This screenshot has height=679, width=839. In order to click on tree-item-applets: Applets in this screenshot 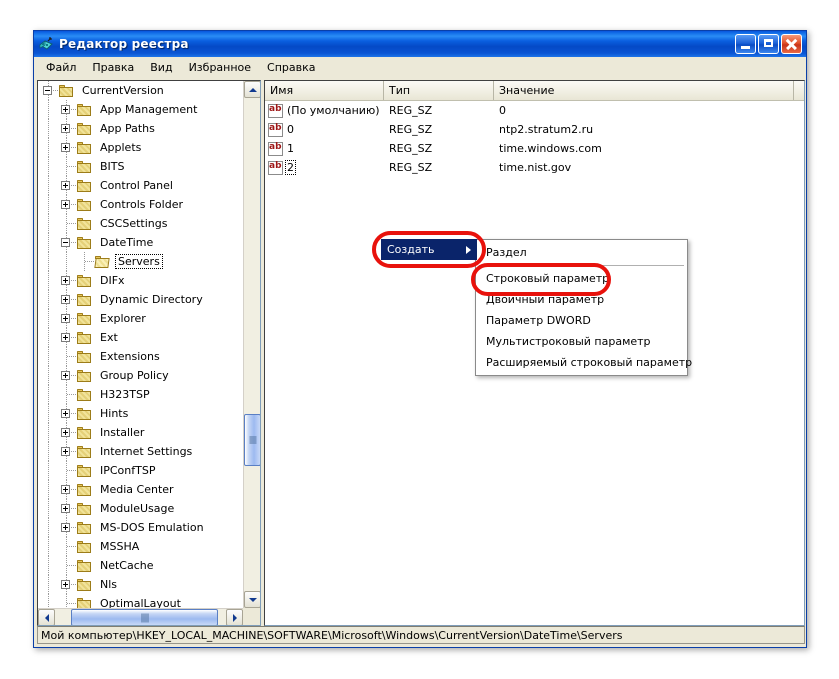, I will do `click(140, 147)`.